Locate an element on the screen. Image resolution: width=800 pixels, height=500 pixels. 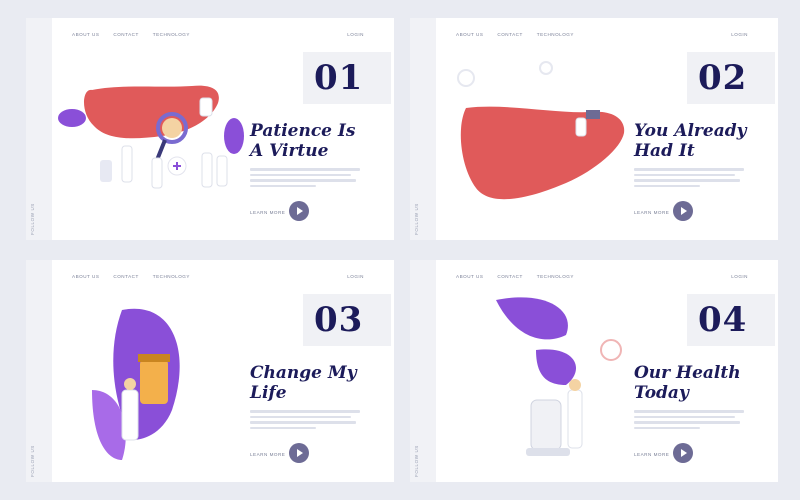
number-box: 04 is located at coordinates (731, 320).